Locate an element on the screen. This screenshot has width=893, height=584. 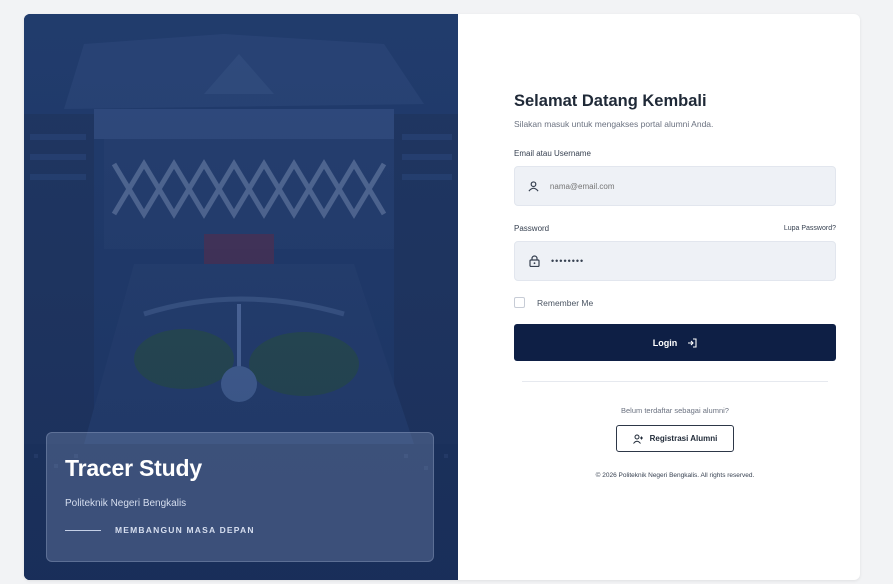
login-button: Login is located at coordinates (675, 342).